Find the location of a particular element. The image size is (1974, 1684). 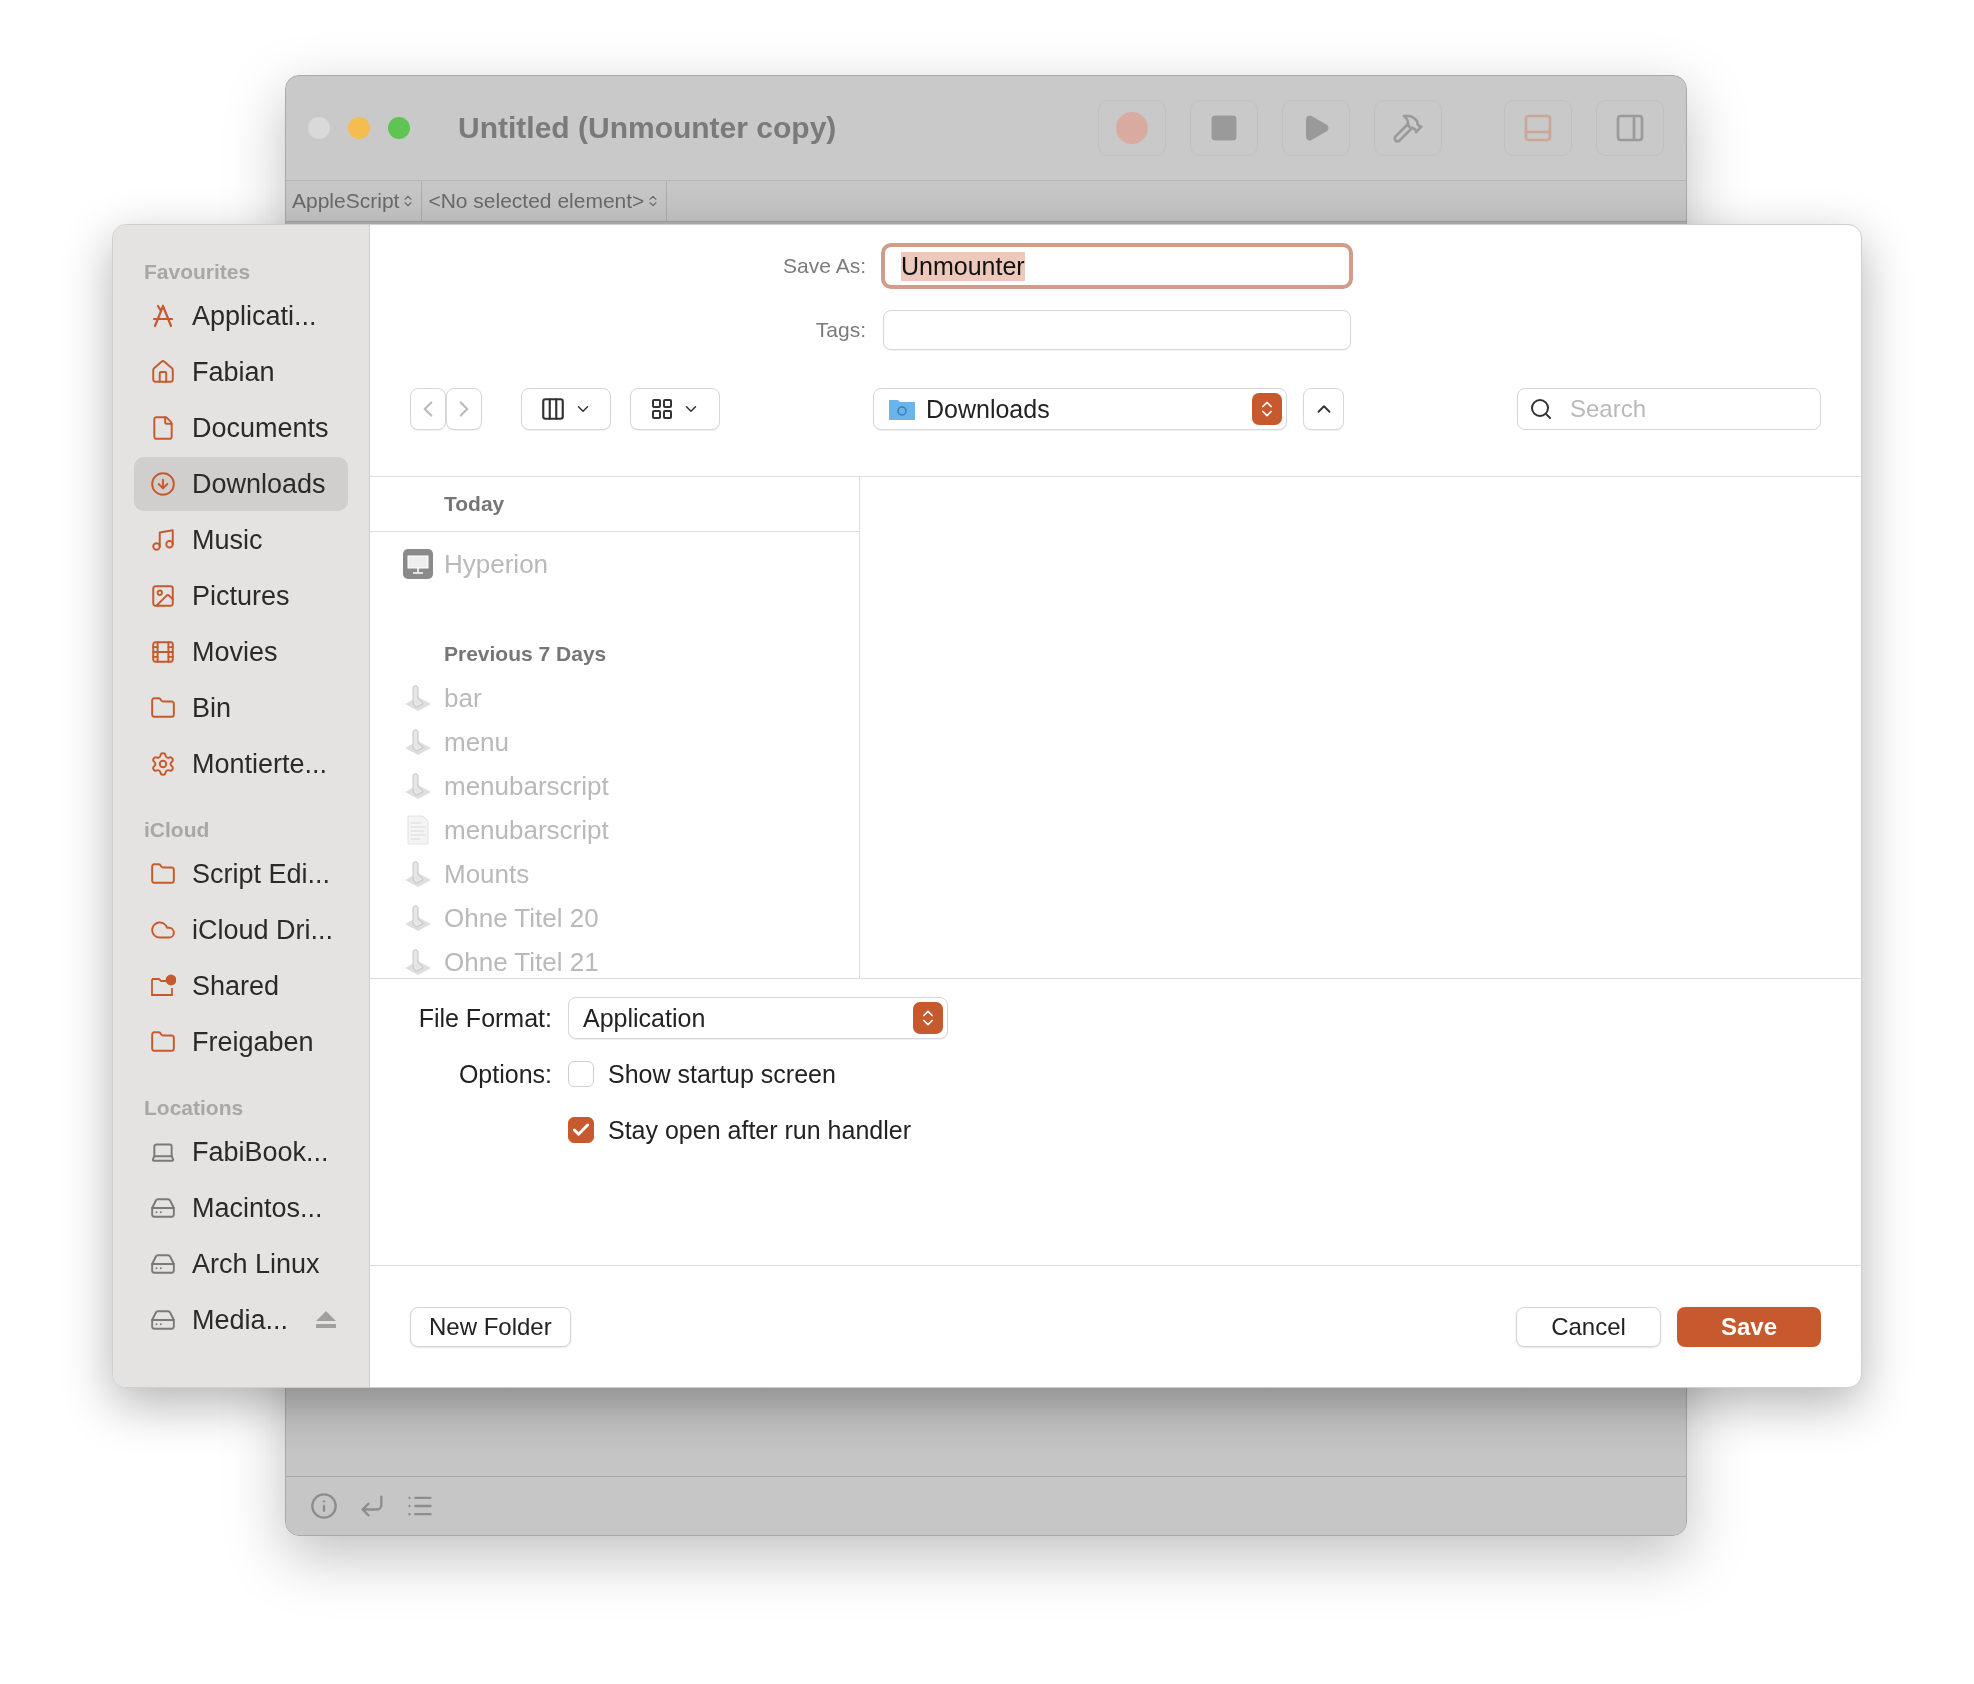

monitor-icon is located at coordinates (418, 564).